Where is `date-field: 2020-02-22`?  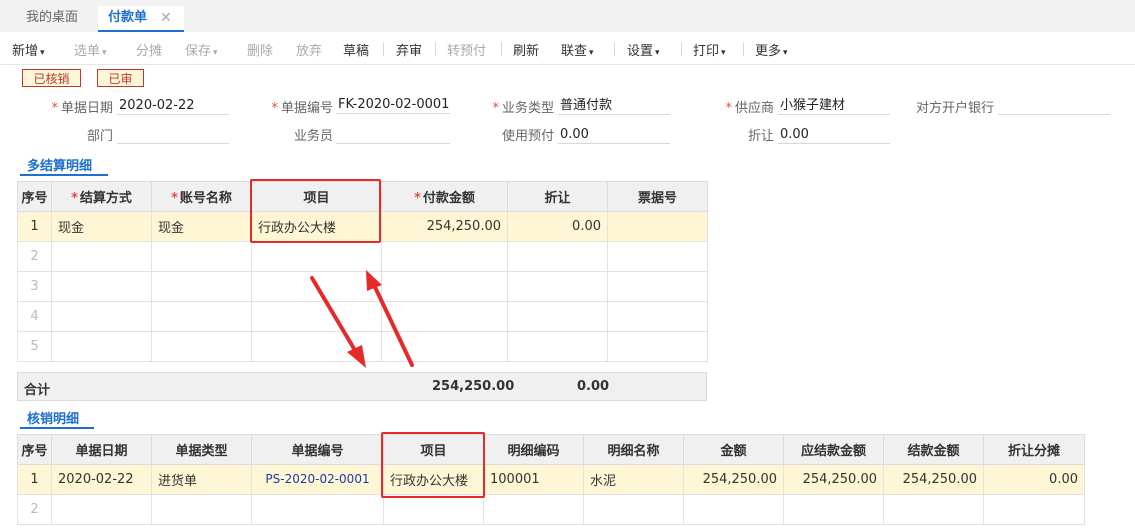 date-field: 2020-02-22 is located at coordinates (173, 106).